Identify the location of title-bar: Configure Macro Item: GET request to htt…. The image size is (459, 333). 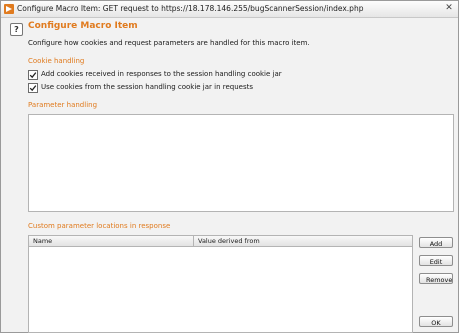
(229, 9).